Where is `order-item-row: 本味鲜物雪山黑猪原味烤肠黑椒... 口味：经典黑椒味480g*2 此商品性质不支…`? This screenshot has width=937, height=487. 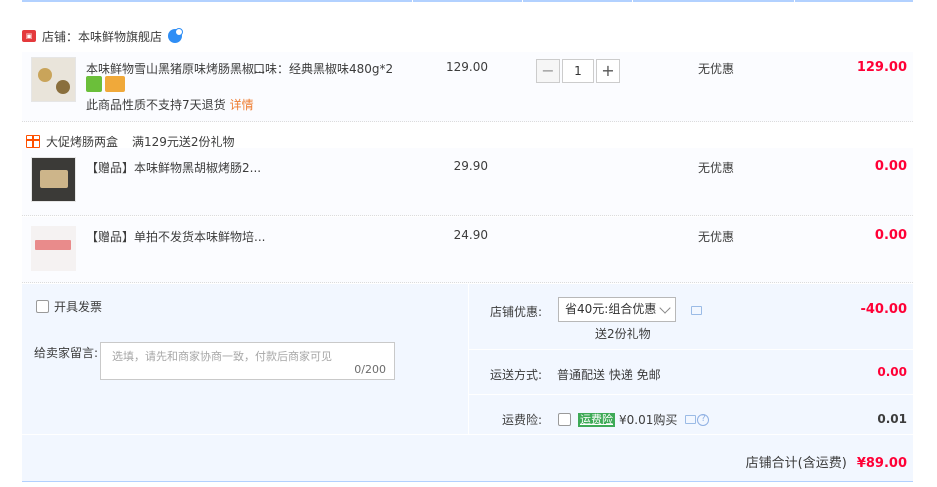
order-item-row: 本味鲜物雪山黑猪原味烤肠黑椒... 口味：经典黑椒味480g*2 此商品性质不支… is located at coordinates (467, 87).